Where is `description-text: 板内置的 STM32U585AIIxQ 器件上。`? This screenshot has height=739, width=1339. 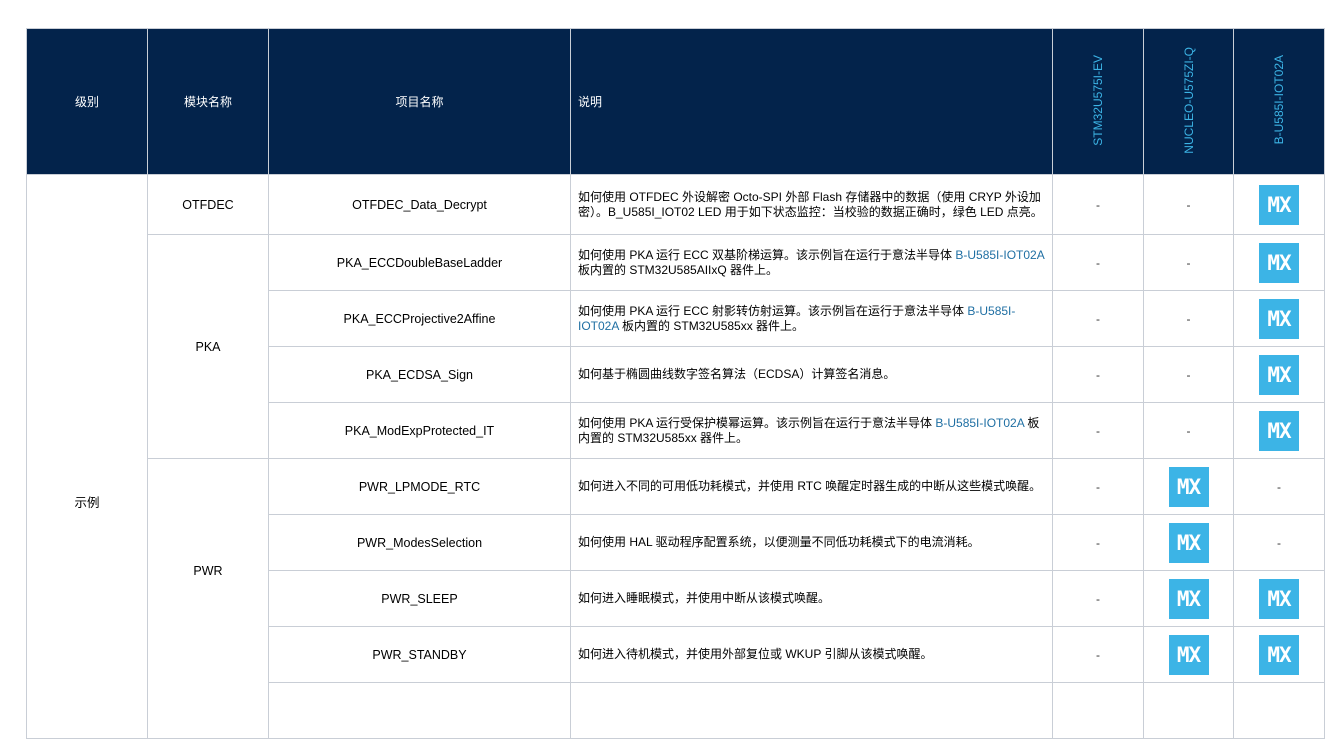 description-text: 板内置的 STM32U585AIIxQ 器件上。 is located at coordinates (678, 269).